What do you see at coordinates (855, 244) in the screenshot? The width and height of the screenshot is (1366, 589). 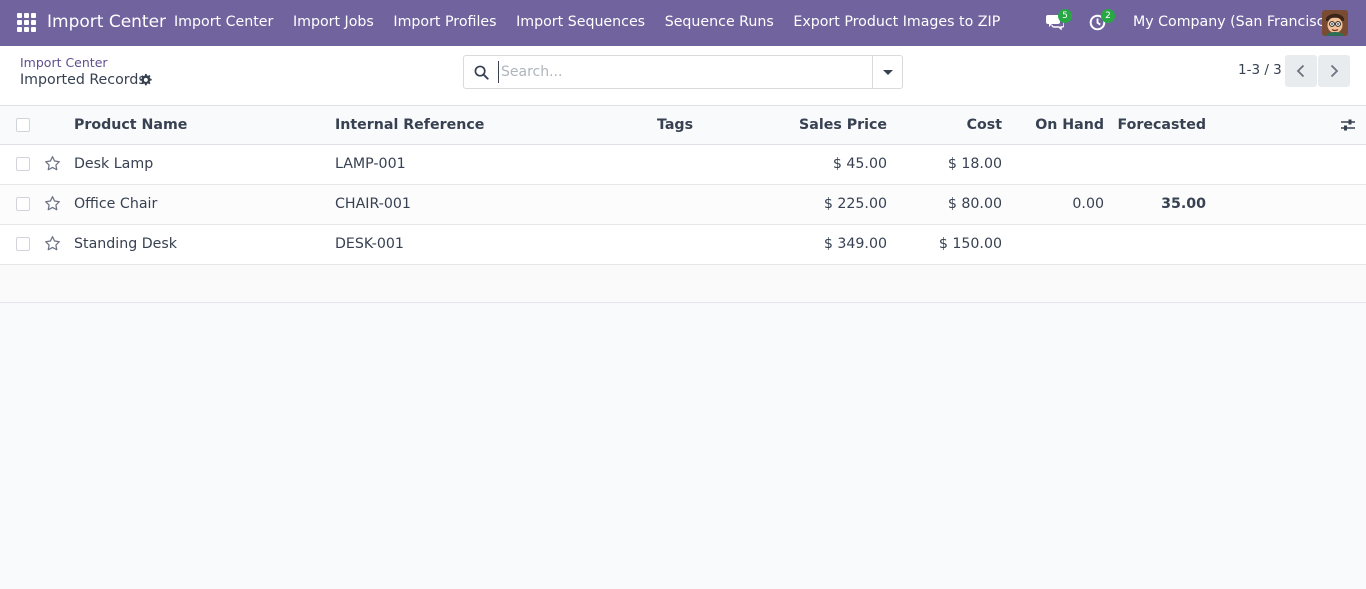 I see `cell-sales-price: $ 349.00` at bounding box center [855, 244].